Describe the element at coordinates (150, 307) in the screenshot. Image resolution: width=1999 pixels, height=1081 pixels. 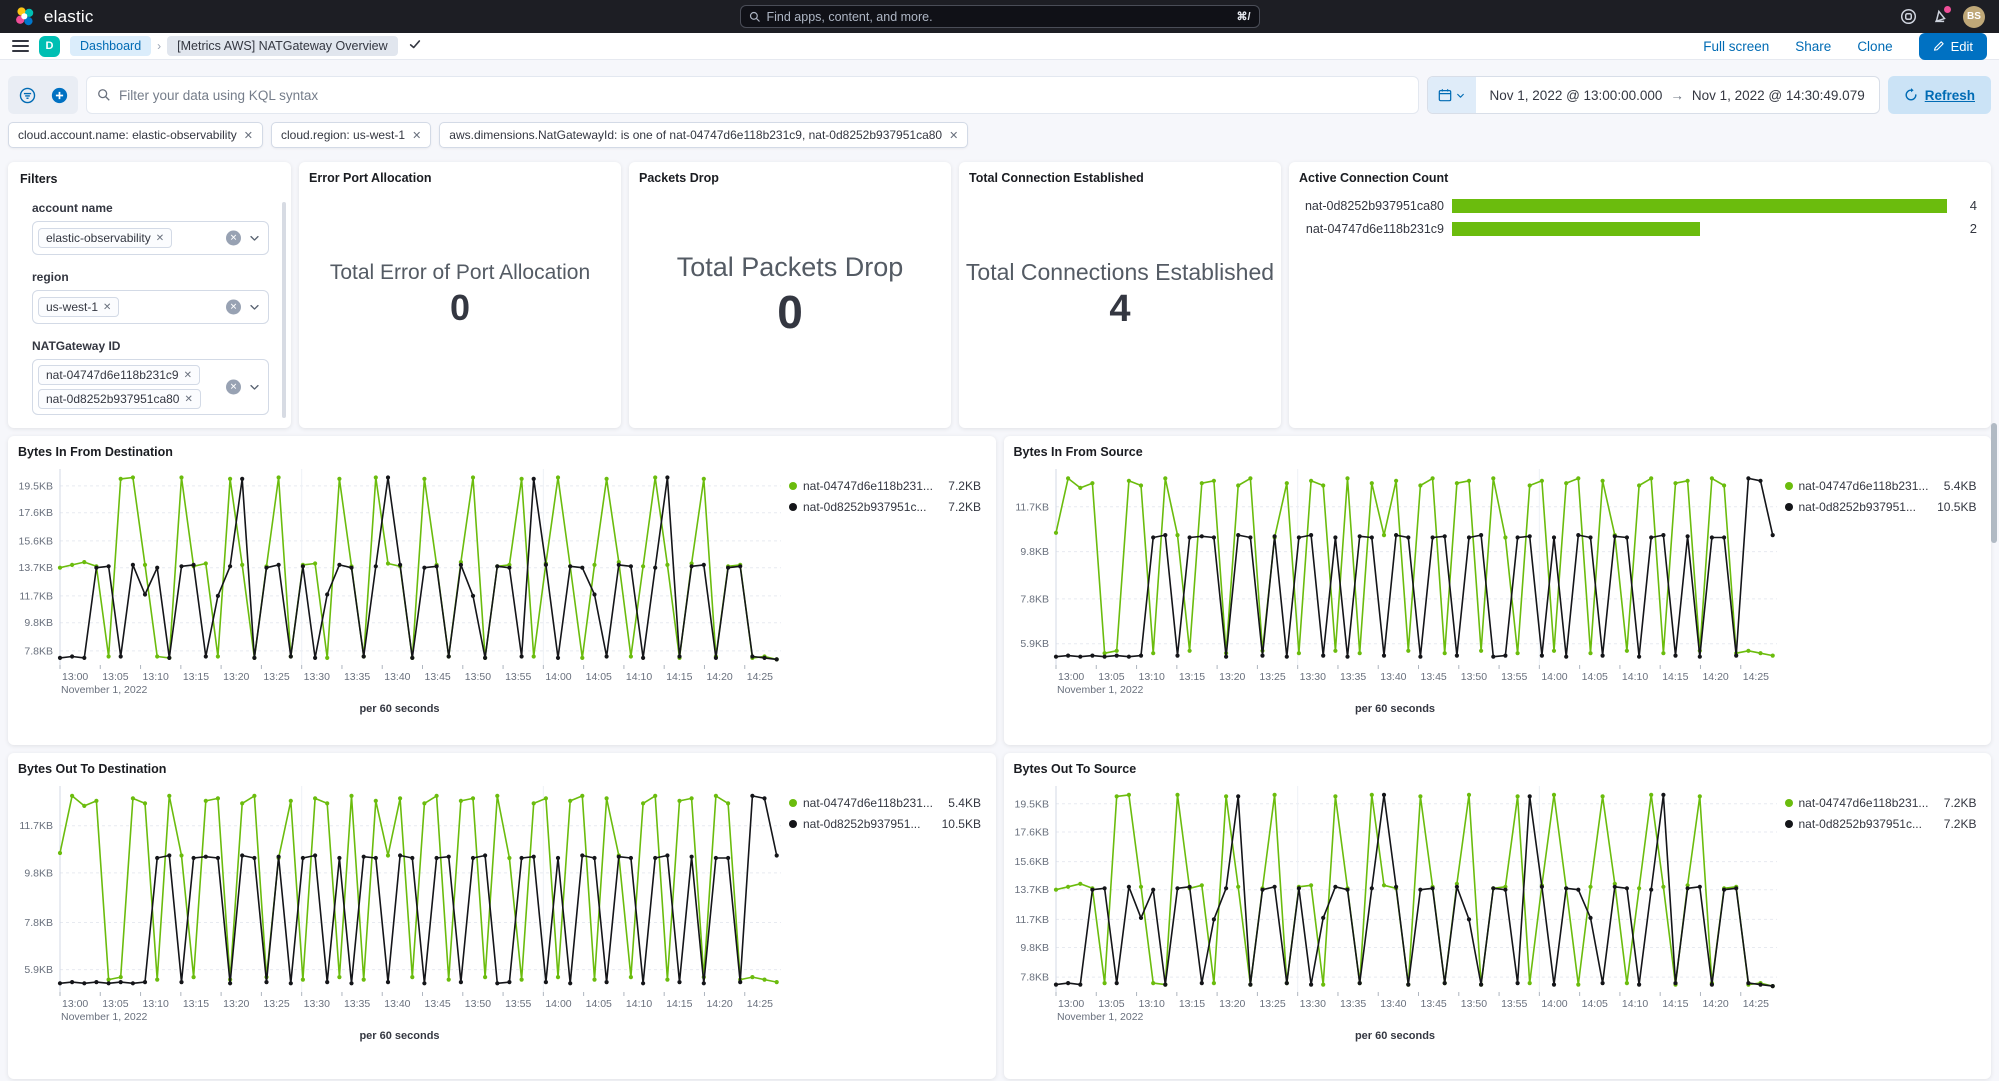
I see `filter-combobox: us-west-1 ✕ ✕` at that location.